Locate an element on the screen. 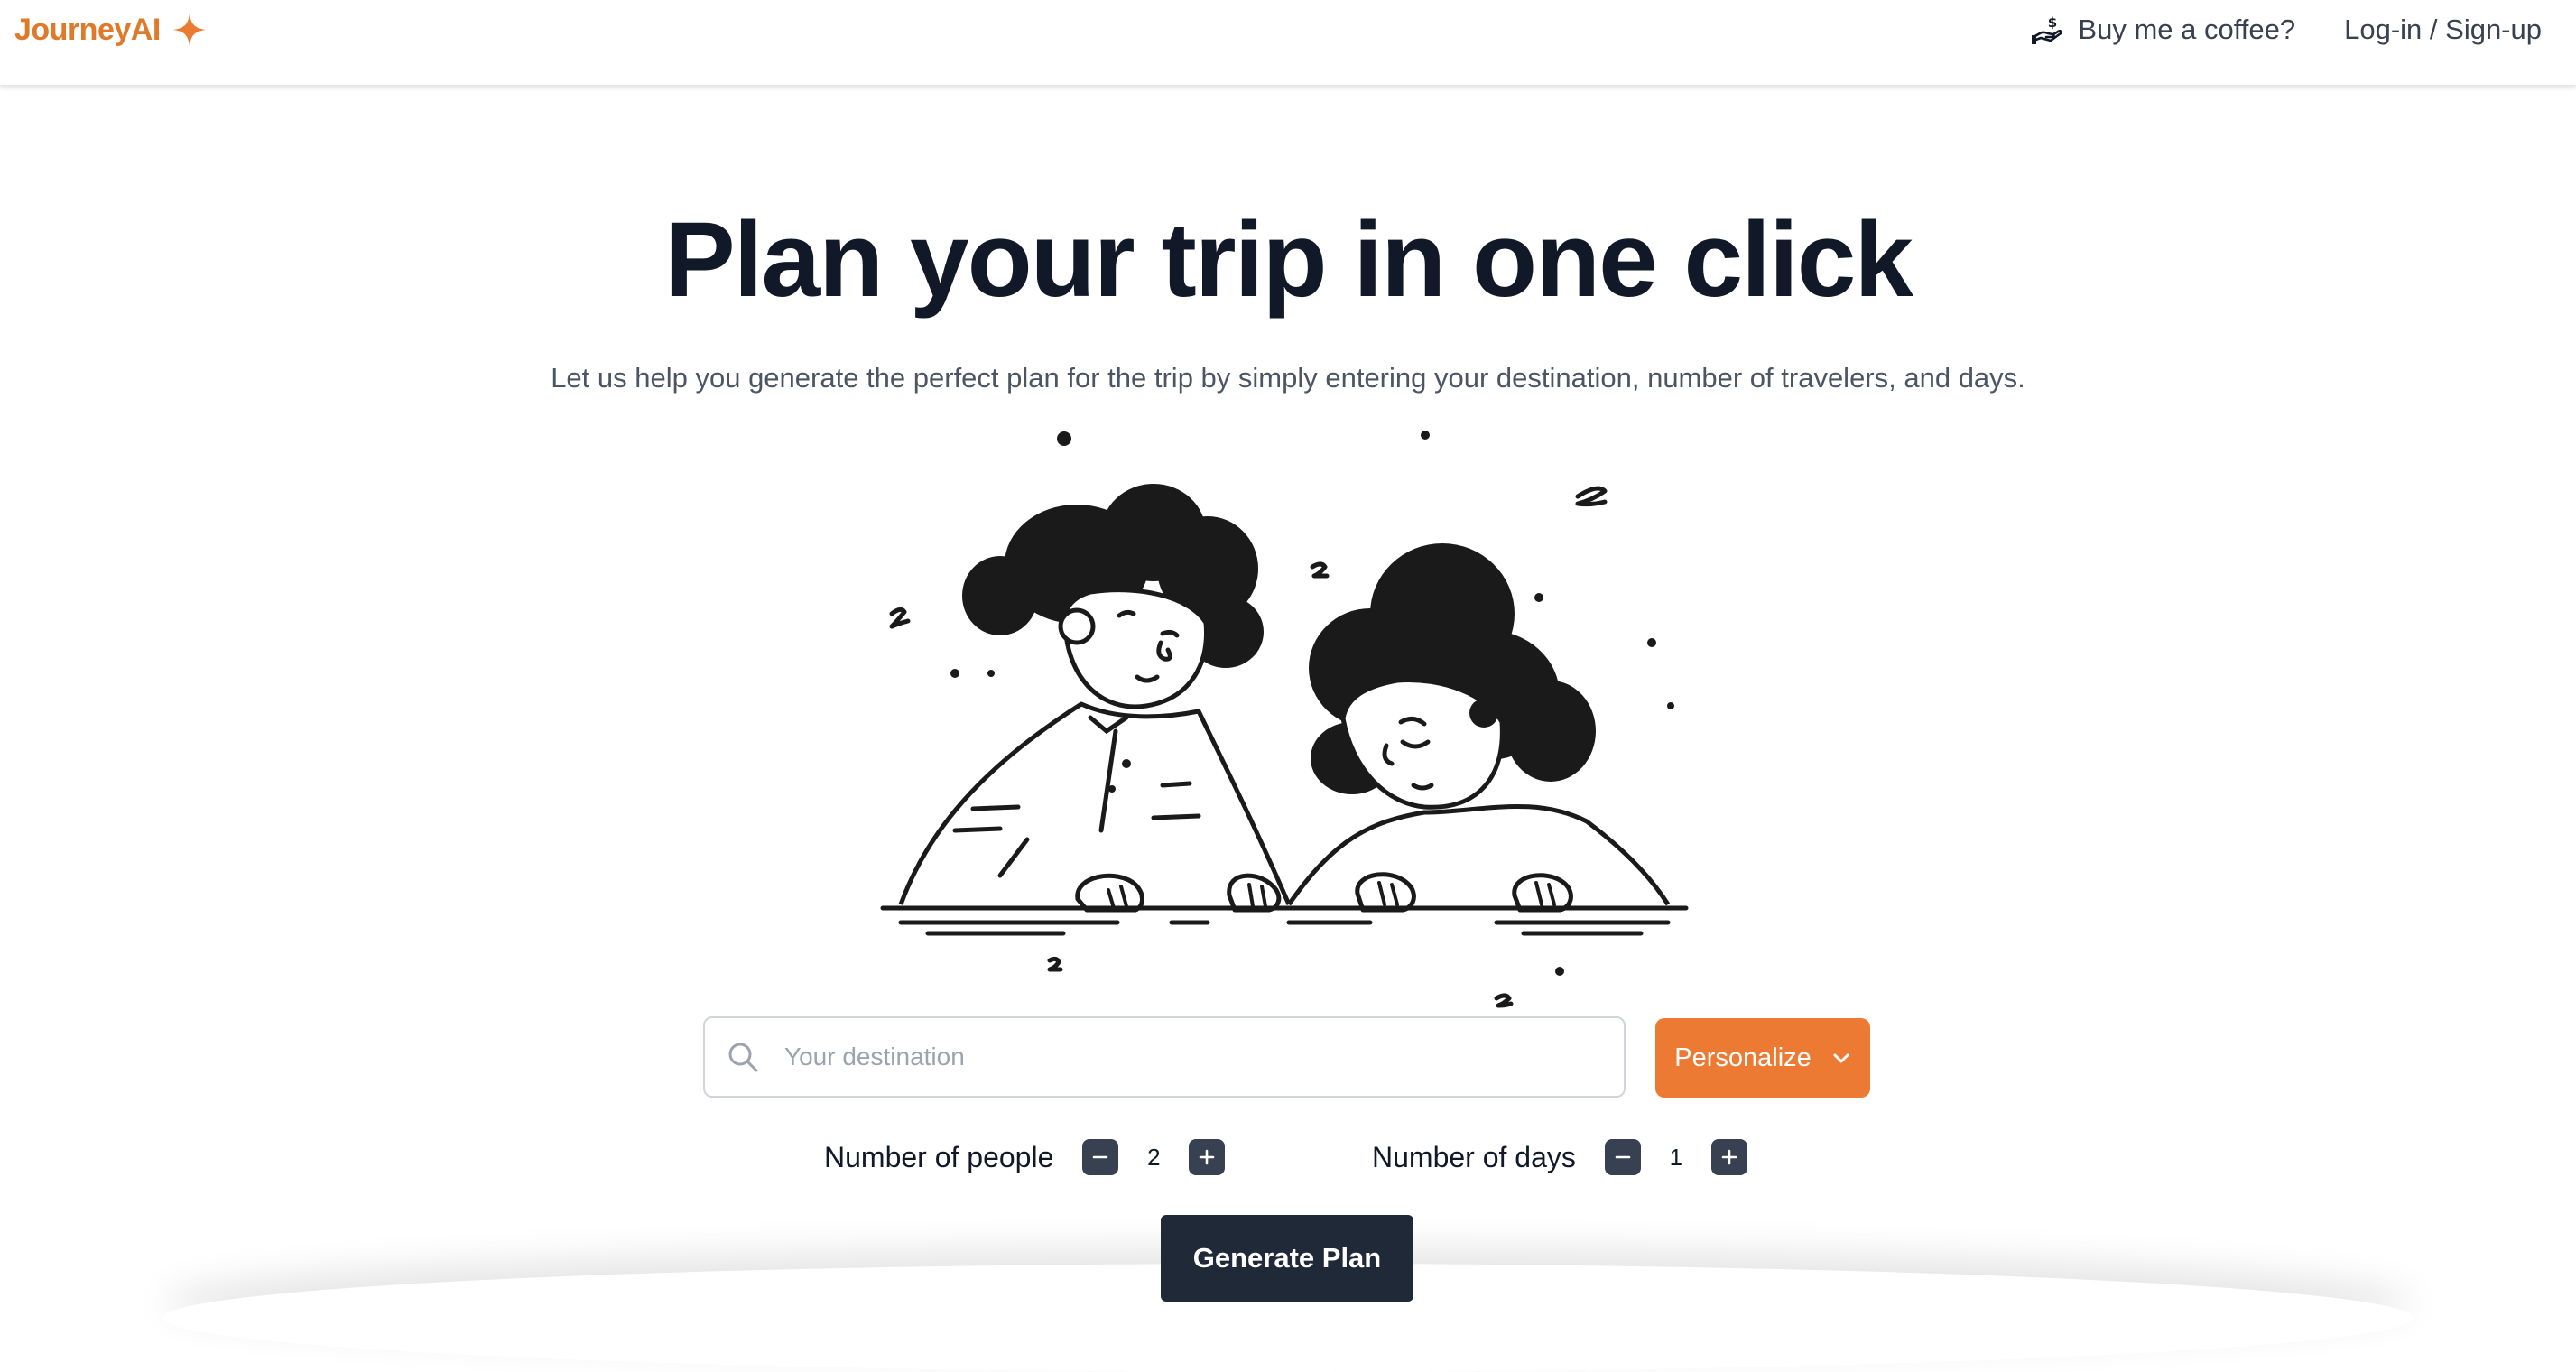 This screenshot has height=1372, width=2576. personalize-label: Personalize is located at coordinates (1743, 1057).